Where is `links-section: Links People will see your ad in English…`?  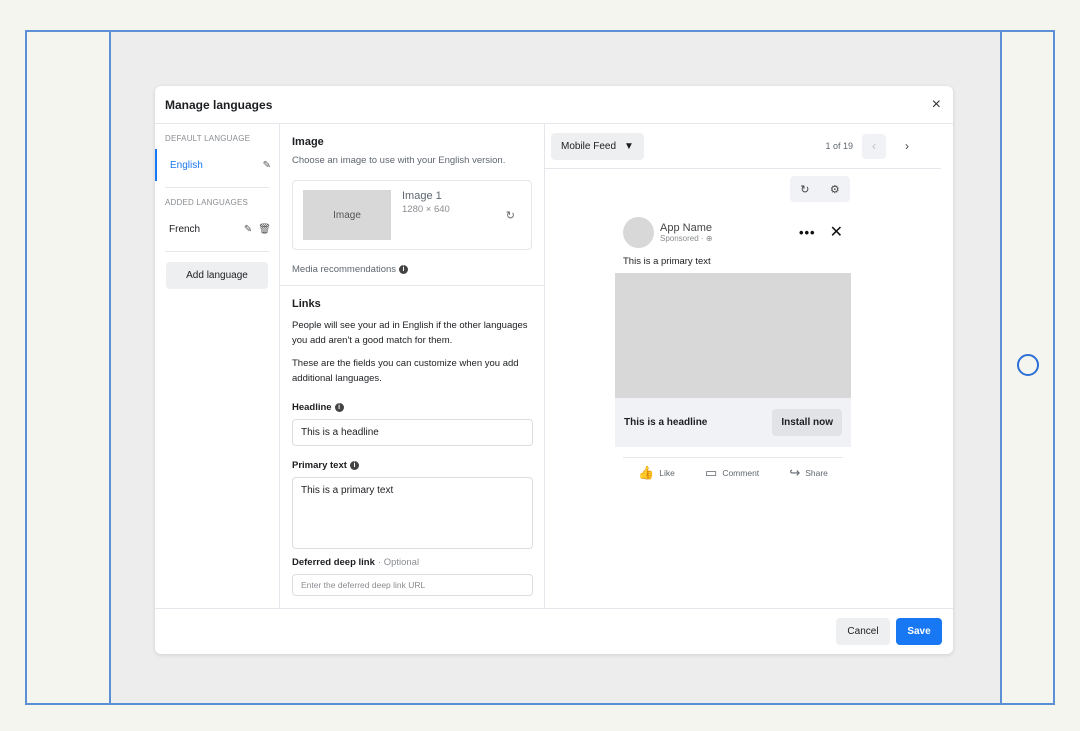 links-section: Links People will see your ad in English… is located at coordinates (412, 441).